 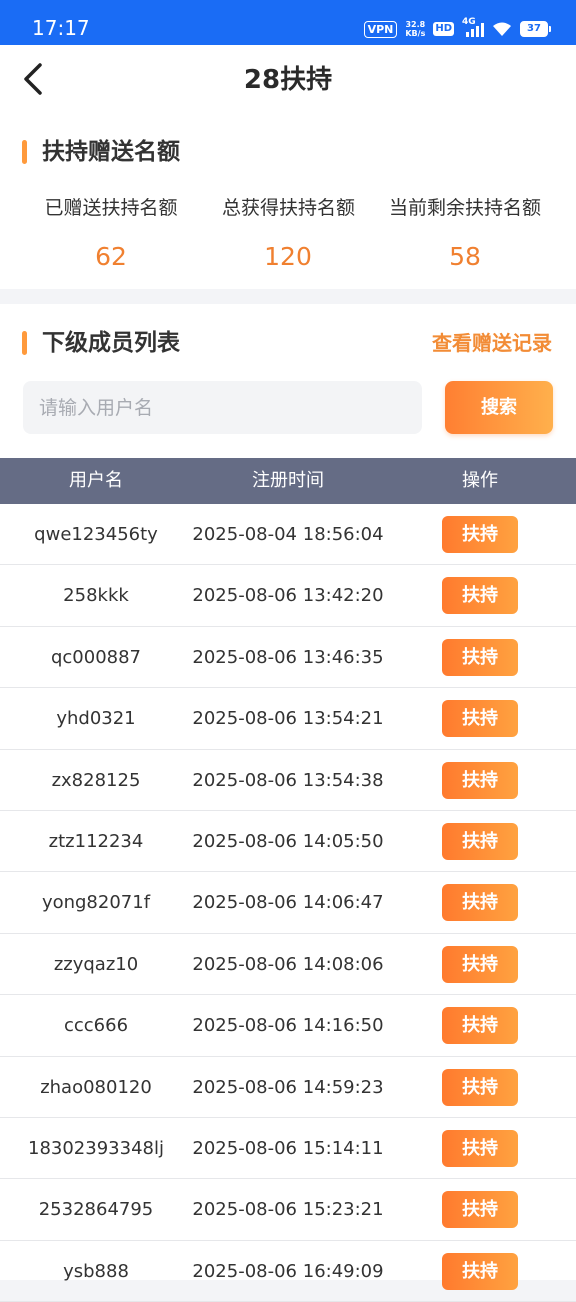 I want to click on cell-register-time: 2025-08-06 16:49:09, so click(x=288, y=1271).